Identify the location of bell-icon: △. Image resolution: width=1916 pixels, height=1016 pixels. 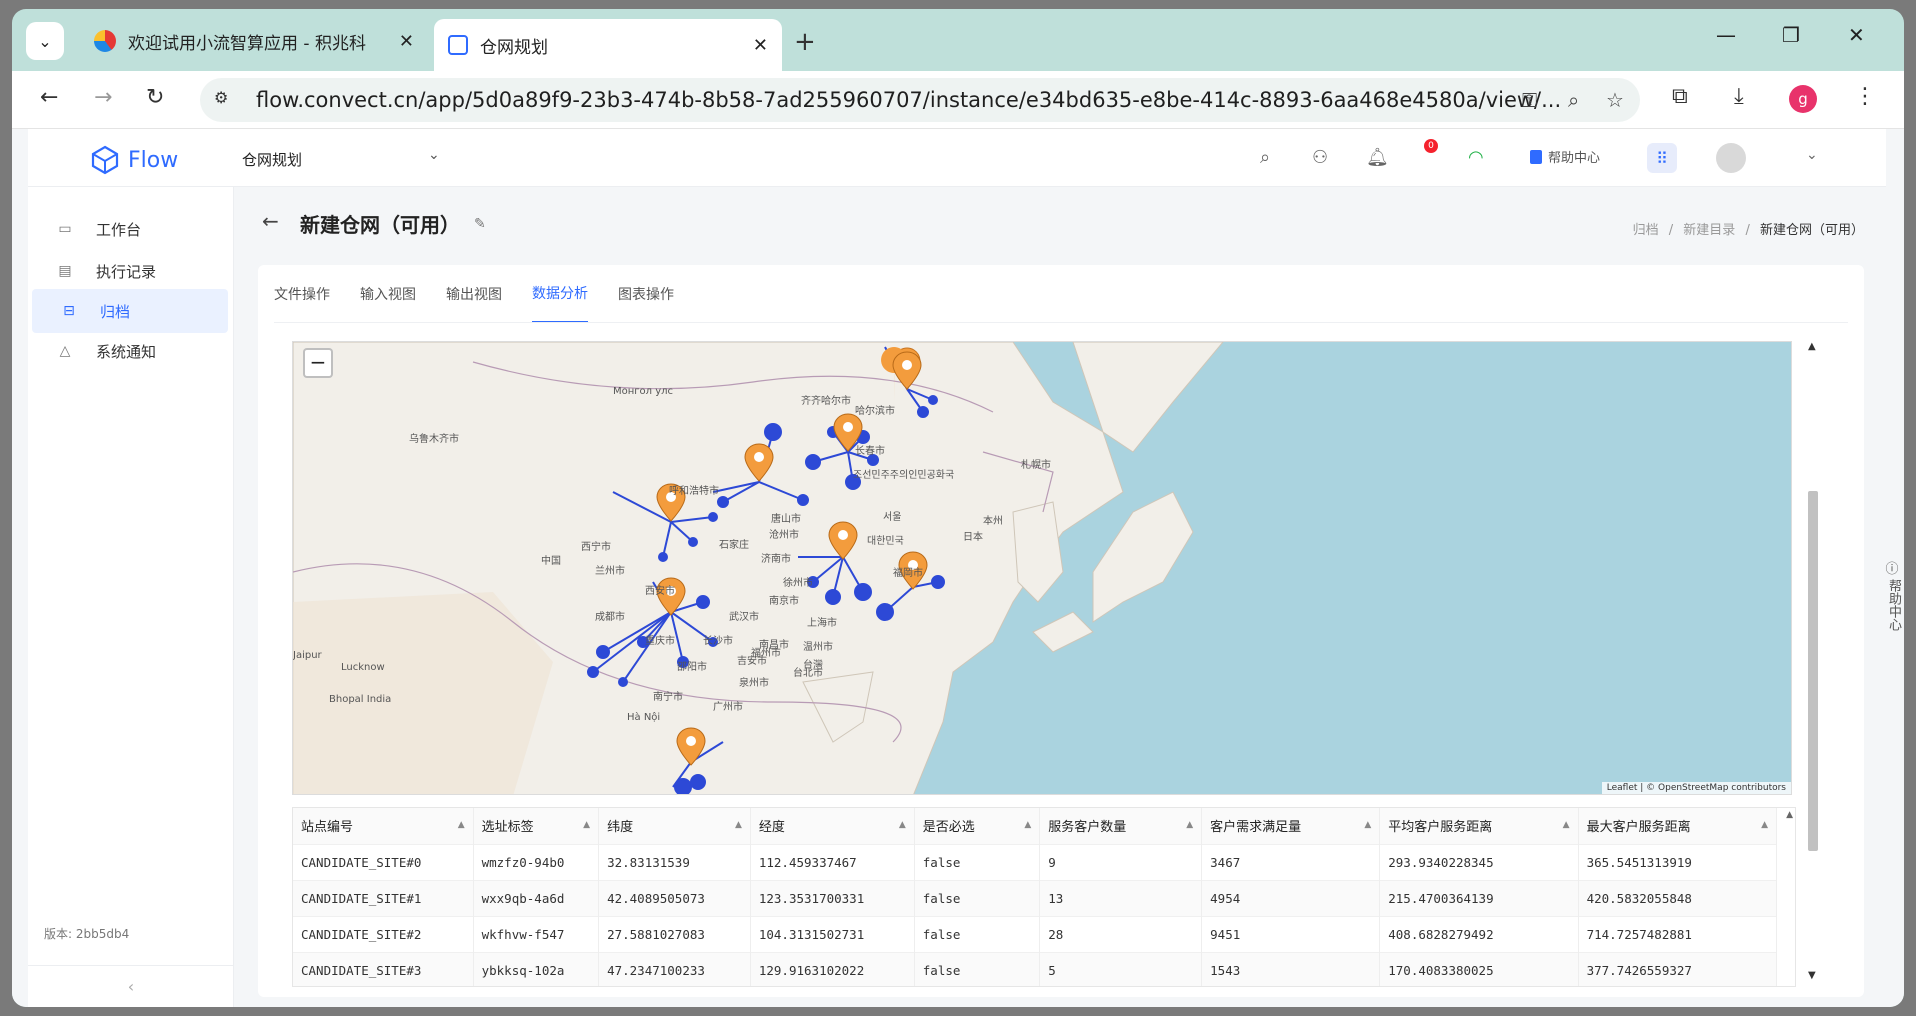
(65, 351).